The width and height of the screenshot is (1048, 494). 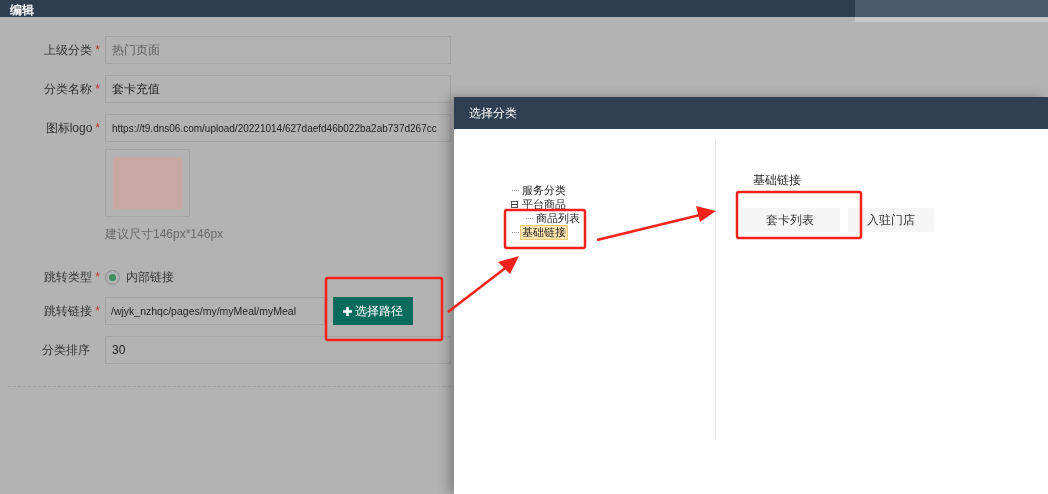 I want to click on text-field: https://t9.dns06.com/upload/20221014/627daefd46b022ba2ab737d267cc, so click(x=278, y=128).